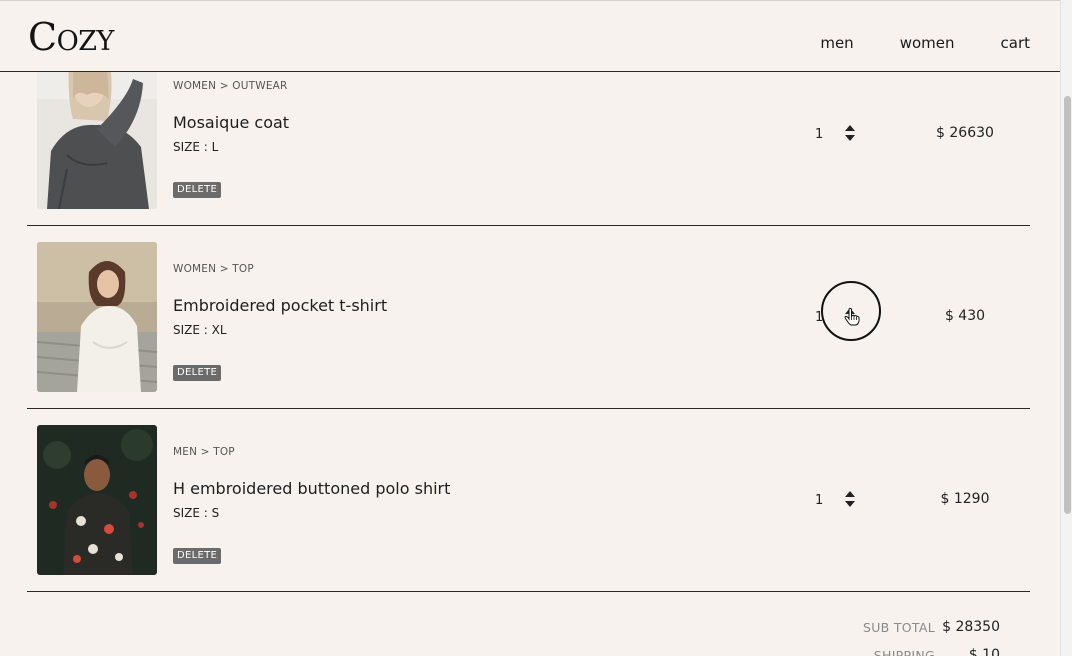 The width and height of the screenshot is (1072, 656). I want to click on scrollbar-thumb, so click(1067, 305).